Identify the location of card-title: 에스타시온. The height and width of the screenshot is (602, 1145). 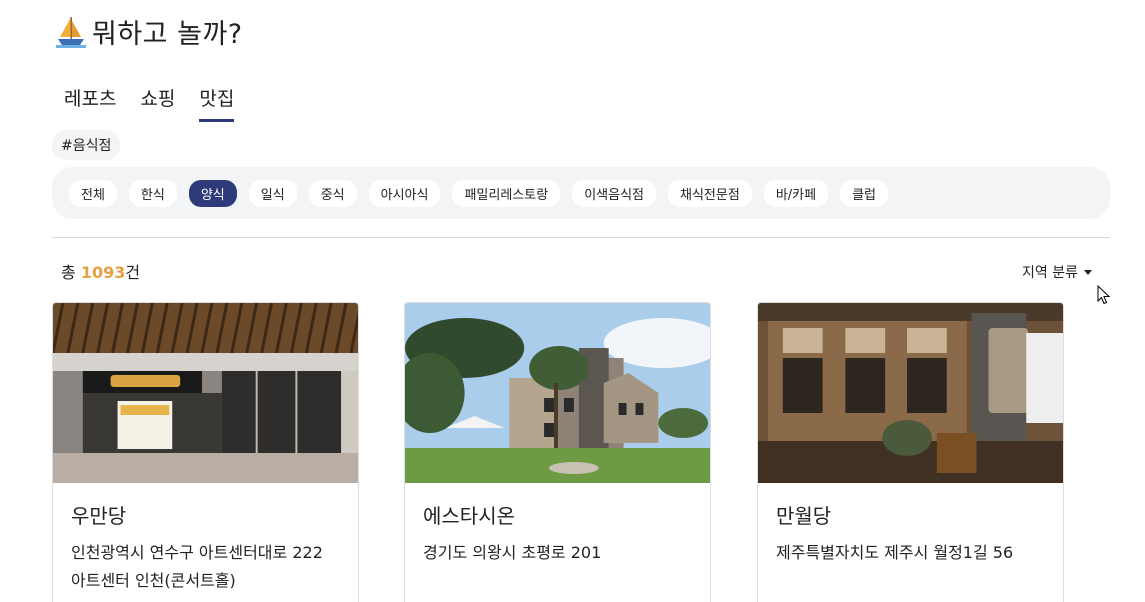
(469, 516).